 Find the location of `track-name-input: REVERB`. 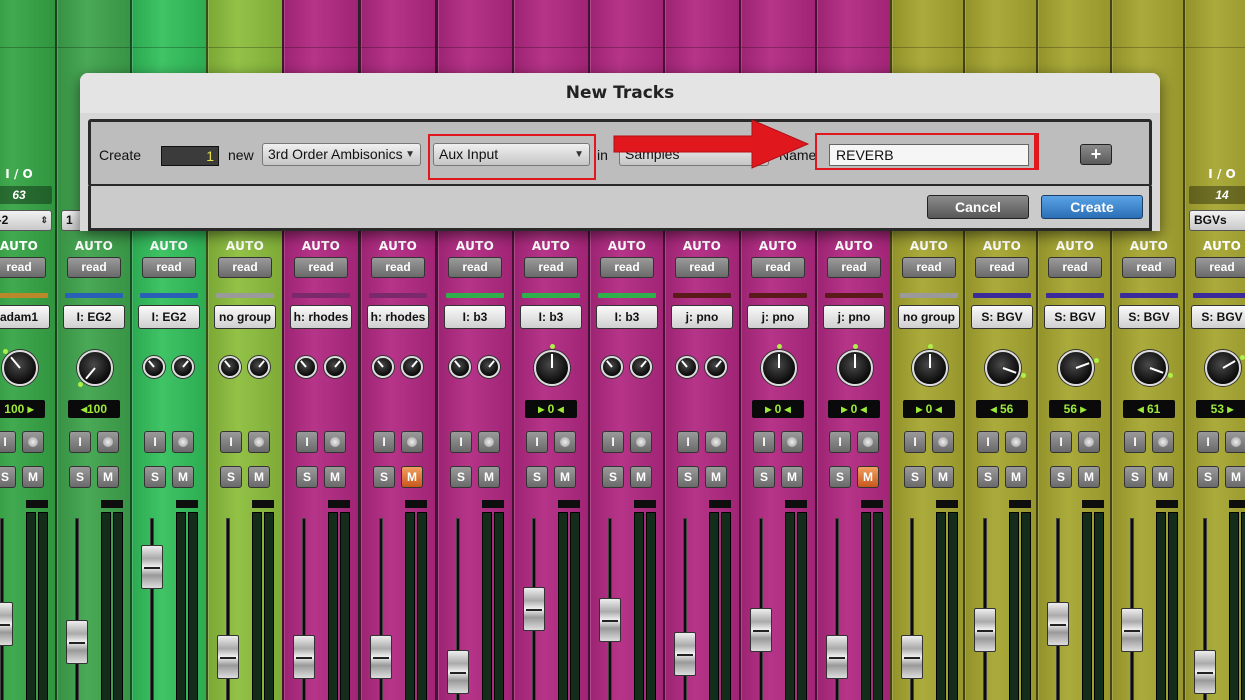

track-name-input: REVERB is located at coordinates (929, 155).